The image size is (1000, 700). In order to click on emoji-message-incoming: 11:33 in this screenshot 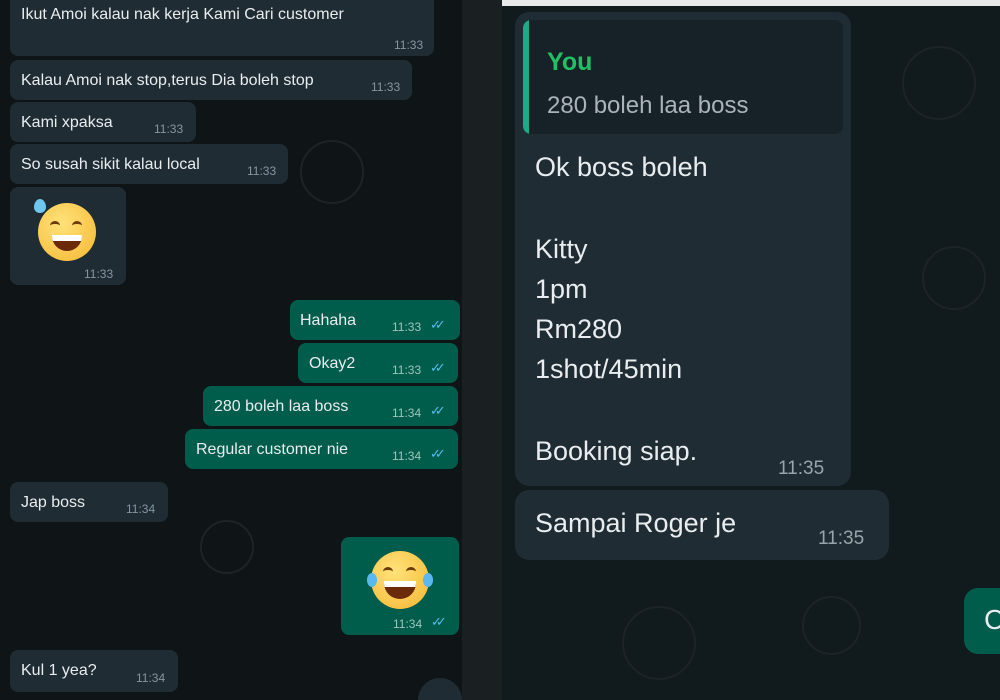, I will do `click(68, 236)`.